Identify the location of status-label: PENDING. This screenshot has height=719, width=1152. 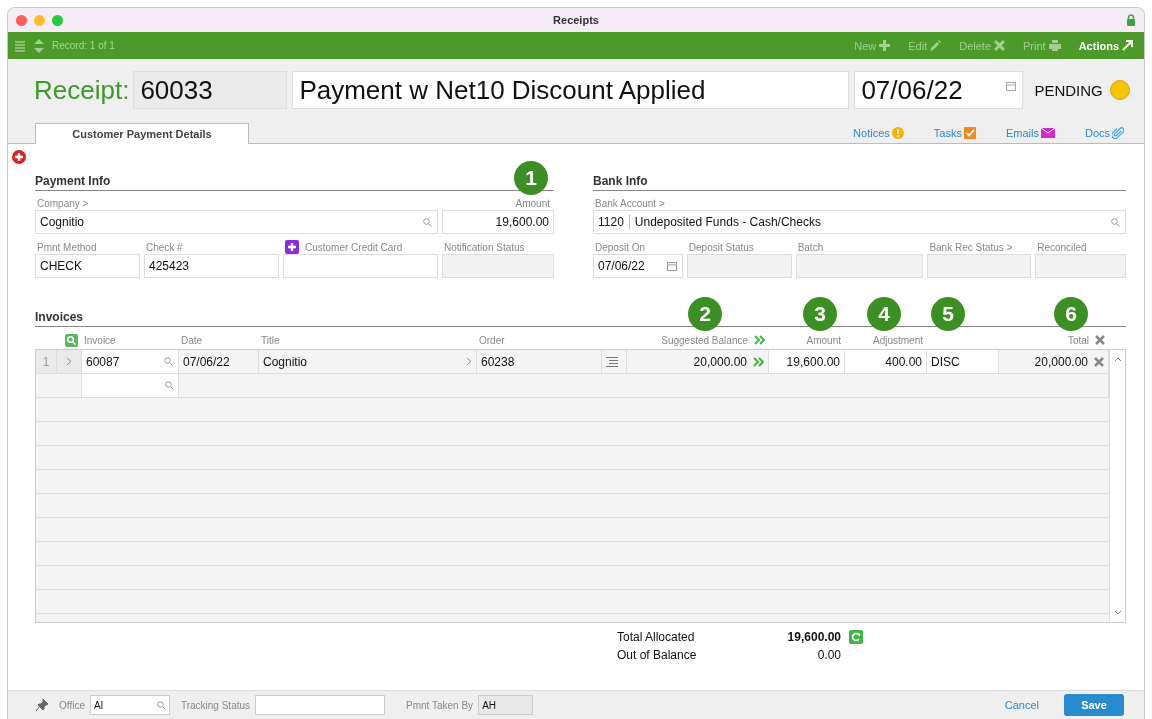
(1068, 90).